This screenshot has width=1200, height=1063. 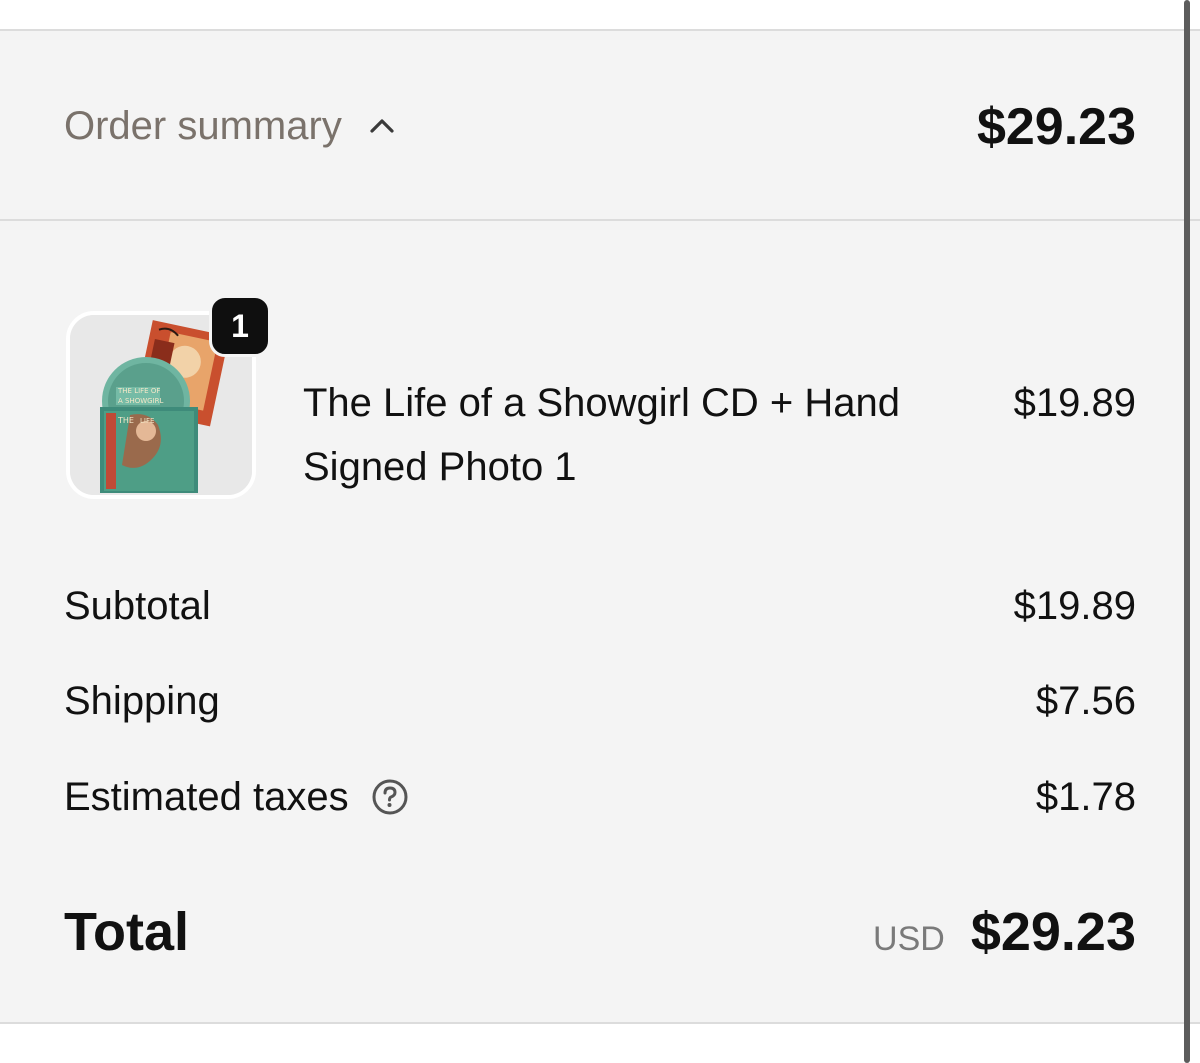 I want to click on quantity-badge: 1, so click(x=240, y=326).